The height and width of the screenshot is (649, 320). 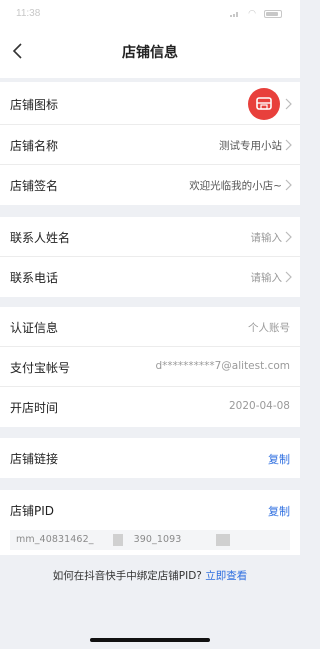 What do you see at coordinates (267, 237) in the screenshot?
I see `contact-name-input: 请输入` at bounding box center [267, 237].